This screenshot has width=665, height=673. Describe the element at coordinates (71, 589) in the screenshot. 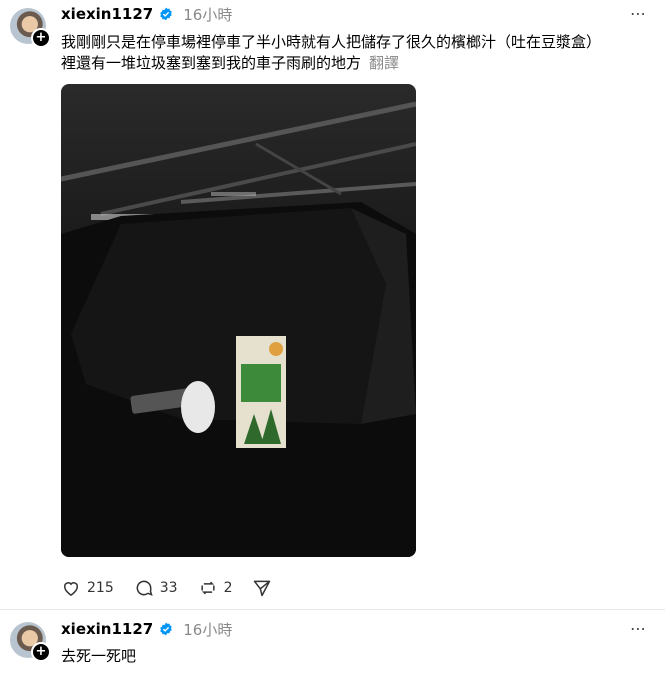

I see `heart-icon` at that location.